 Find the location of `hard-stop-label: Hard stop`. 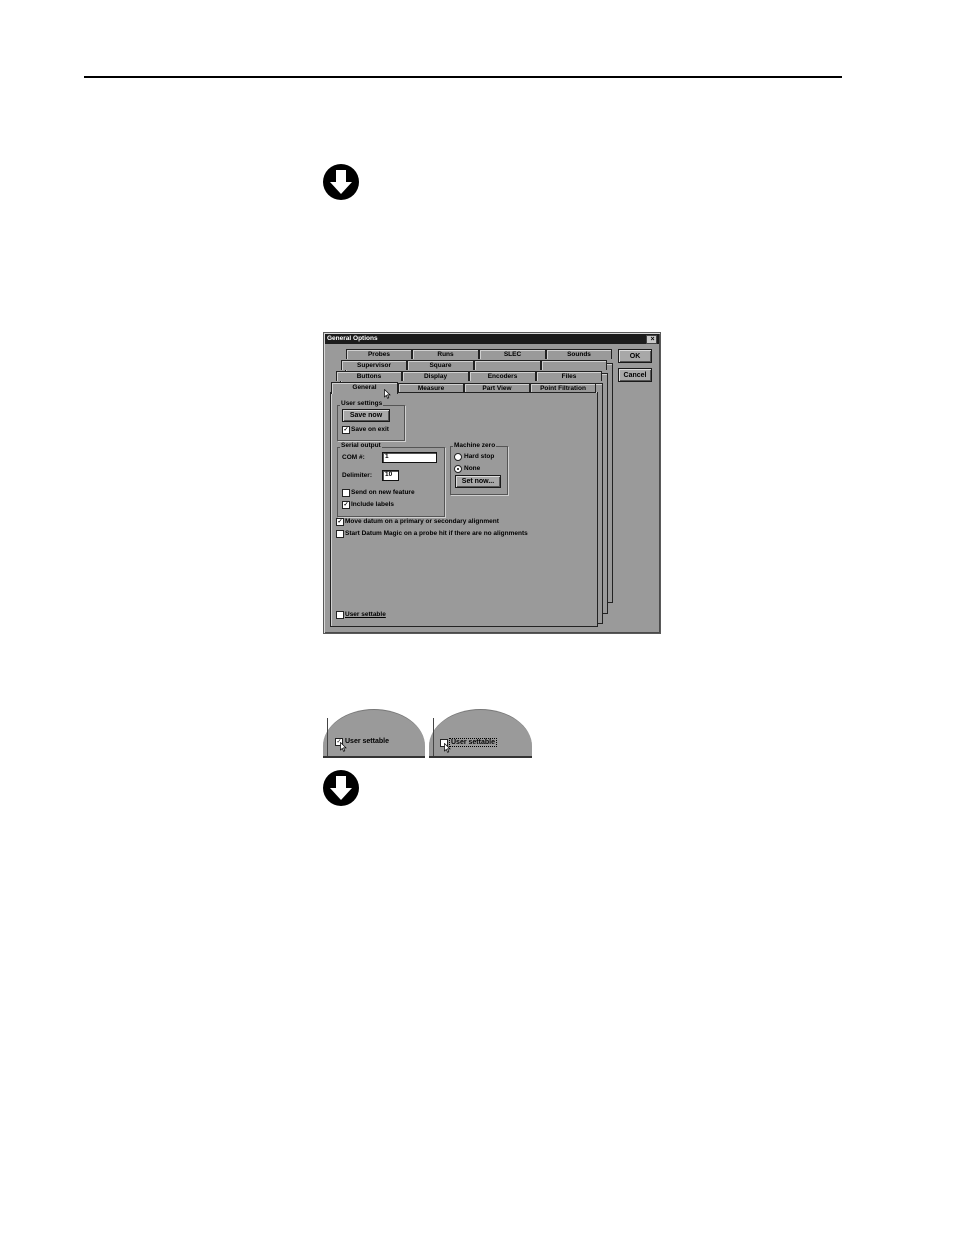

hard-stop-label: Hard stop is located at coordinates (479, 456).